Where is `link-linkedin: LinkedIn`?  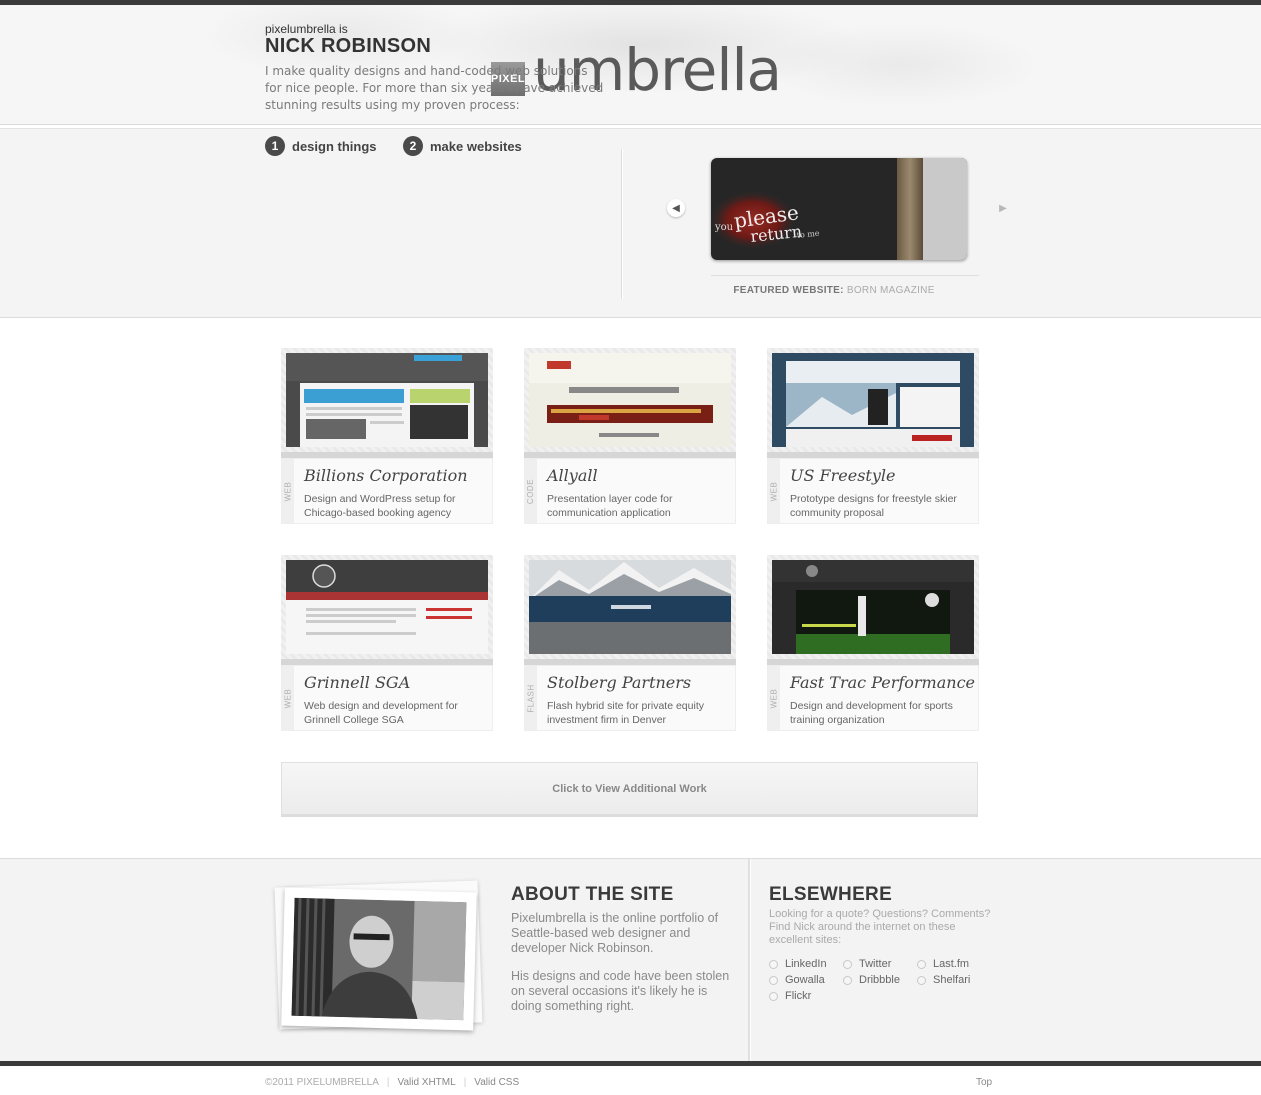 link-linkedin: LinkedIn is located at coordinates (798, 964).